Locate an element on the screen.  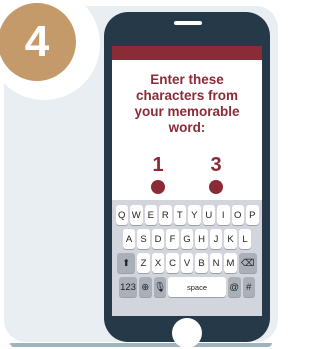
key-r: R is located at coordinates (165, 215).